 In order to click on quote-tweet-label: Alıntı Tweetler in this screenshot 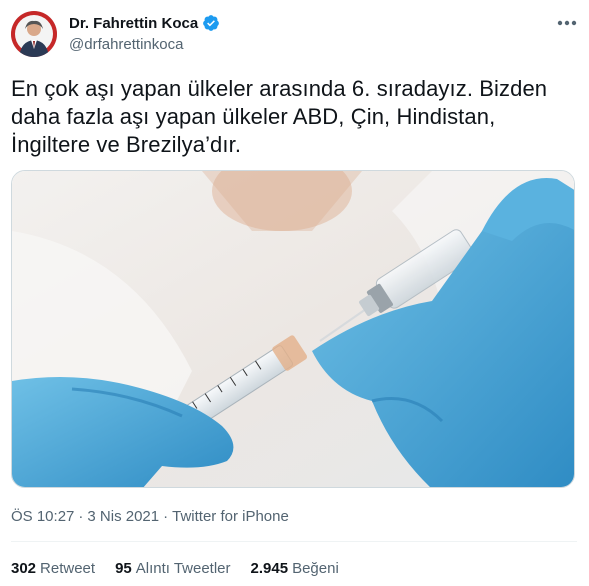, I will do `click(183, 568)`.